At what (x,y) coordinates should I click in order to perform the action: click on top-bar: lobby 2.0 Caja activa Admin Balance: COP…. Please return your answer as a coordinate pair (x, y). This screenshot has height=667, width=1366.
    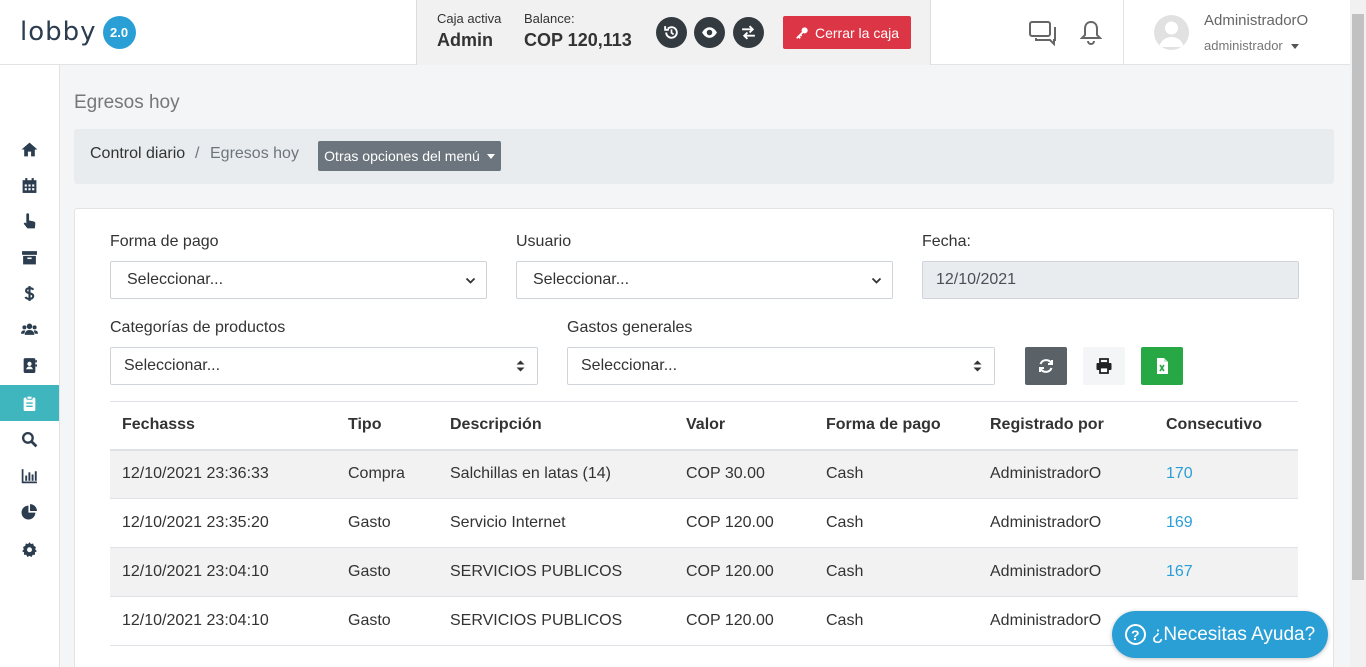
    Looking at the image, I should click on (675, 32).